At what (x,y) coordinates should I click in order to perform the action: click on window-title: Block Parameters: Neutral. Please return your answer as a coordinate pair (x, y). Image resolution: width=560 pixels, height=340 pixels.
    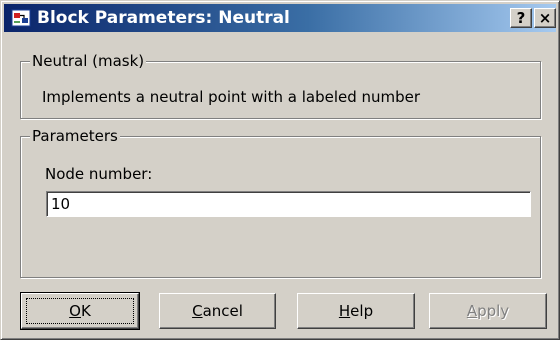
    Looking at the image, I should click on (163, 18).